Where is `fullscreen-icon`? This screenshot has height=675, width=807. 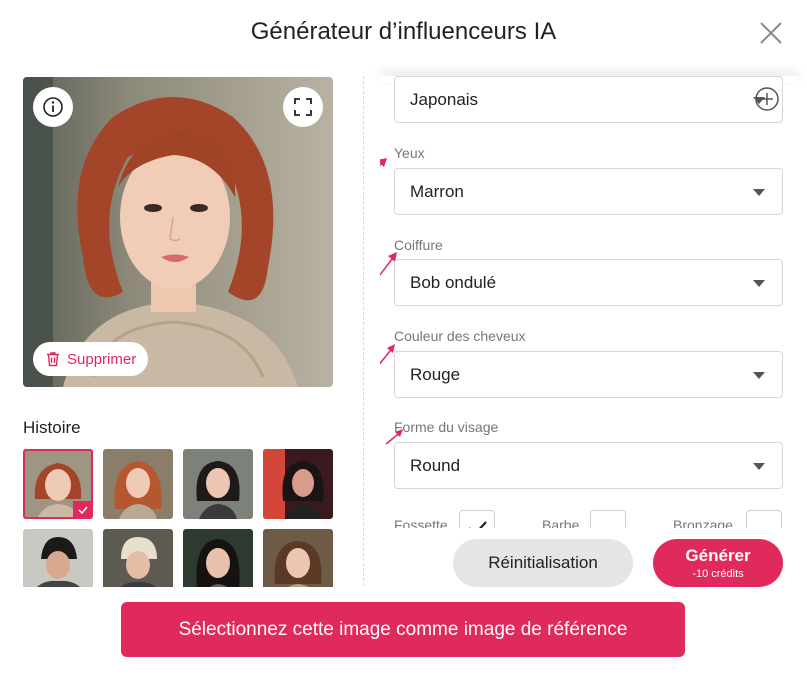 fullscreen-icon is located at coordinates (303, 107).